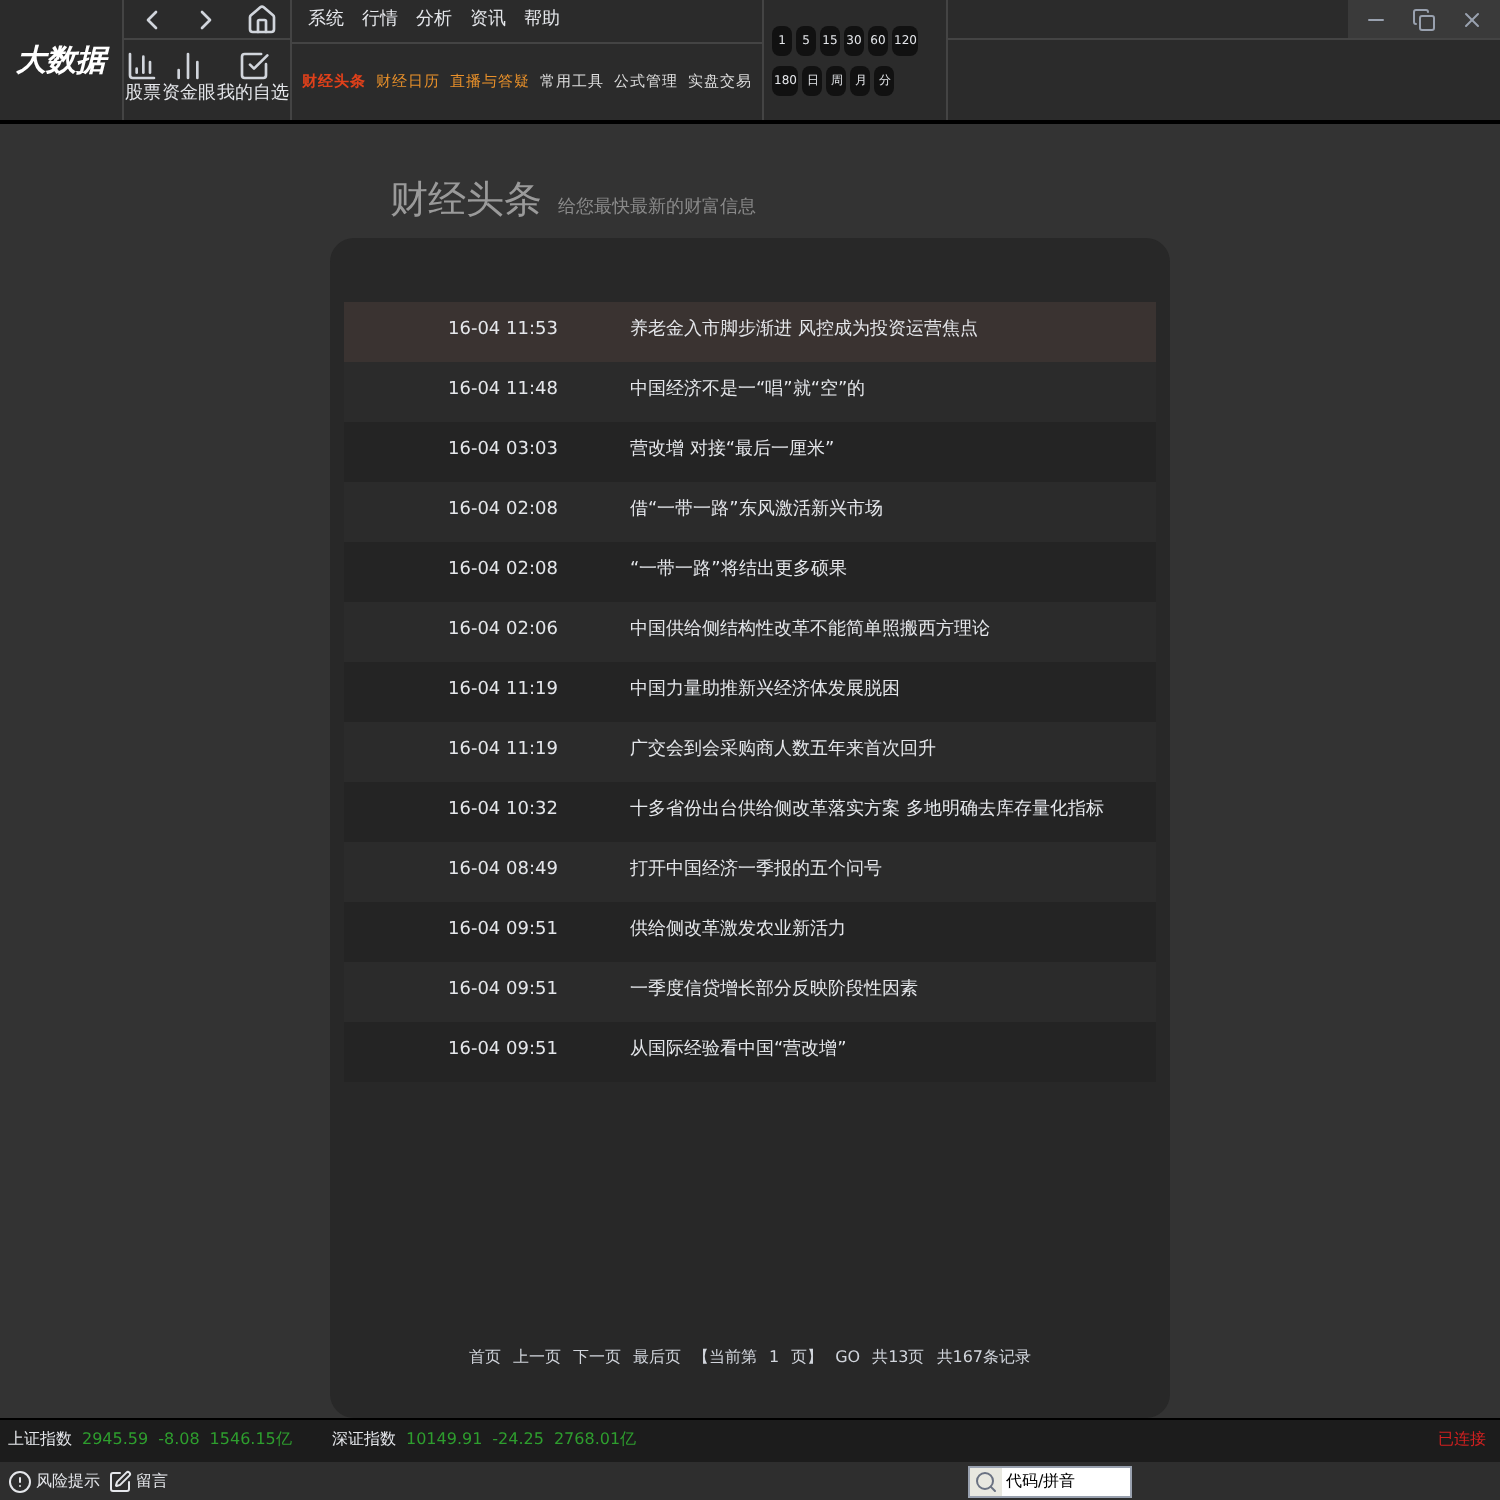  Describe the element at coordinates (503, 870) in the screenshot. I see `news-time: 16-04 08:49` at that location.